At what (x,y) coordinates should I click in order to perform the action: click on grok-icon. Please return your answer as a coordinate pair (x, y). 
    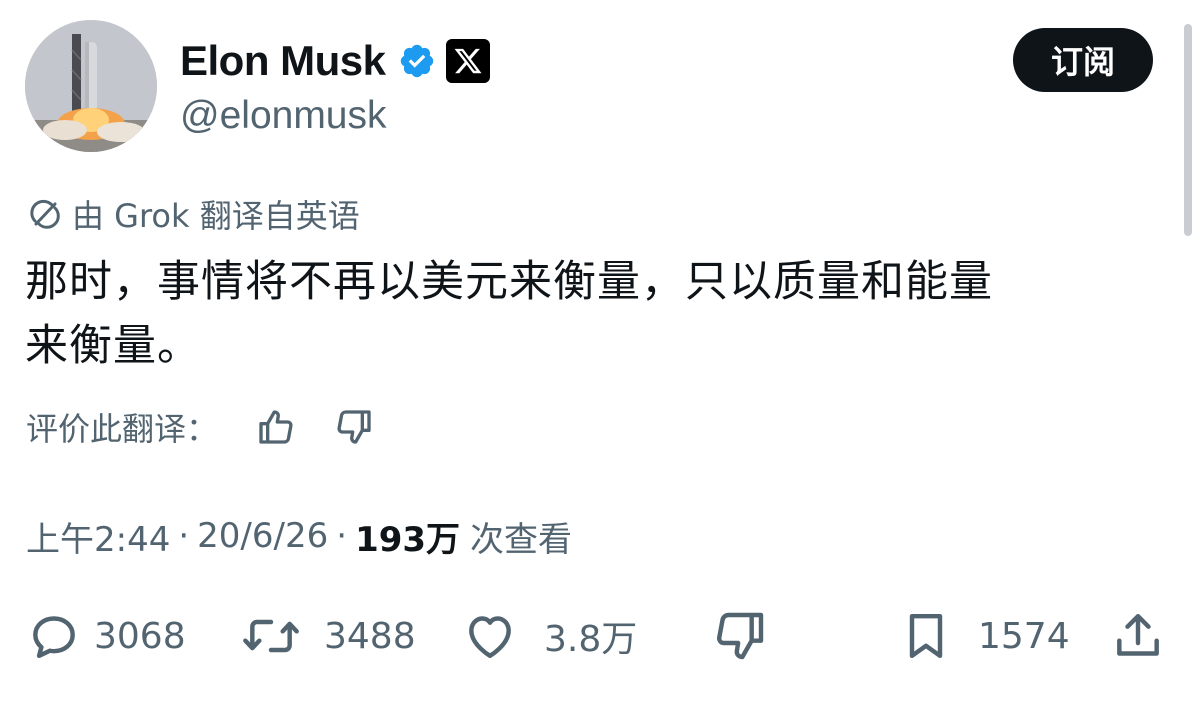
    Looking at the image, I should click on (45, 214).